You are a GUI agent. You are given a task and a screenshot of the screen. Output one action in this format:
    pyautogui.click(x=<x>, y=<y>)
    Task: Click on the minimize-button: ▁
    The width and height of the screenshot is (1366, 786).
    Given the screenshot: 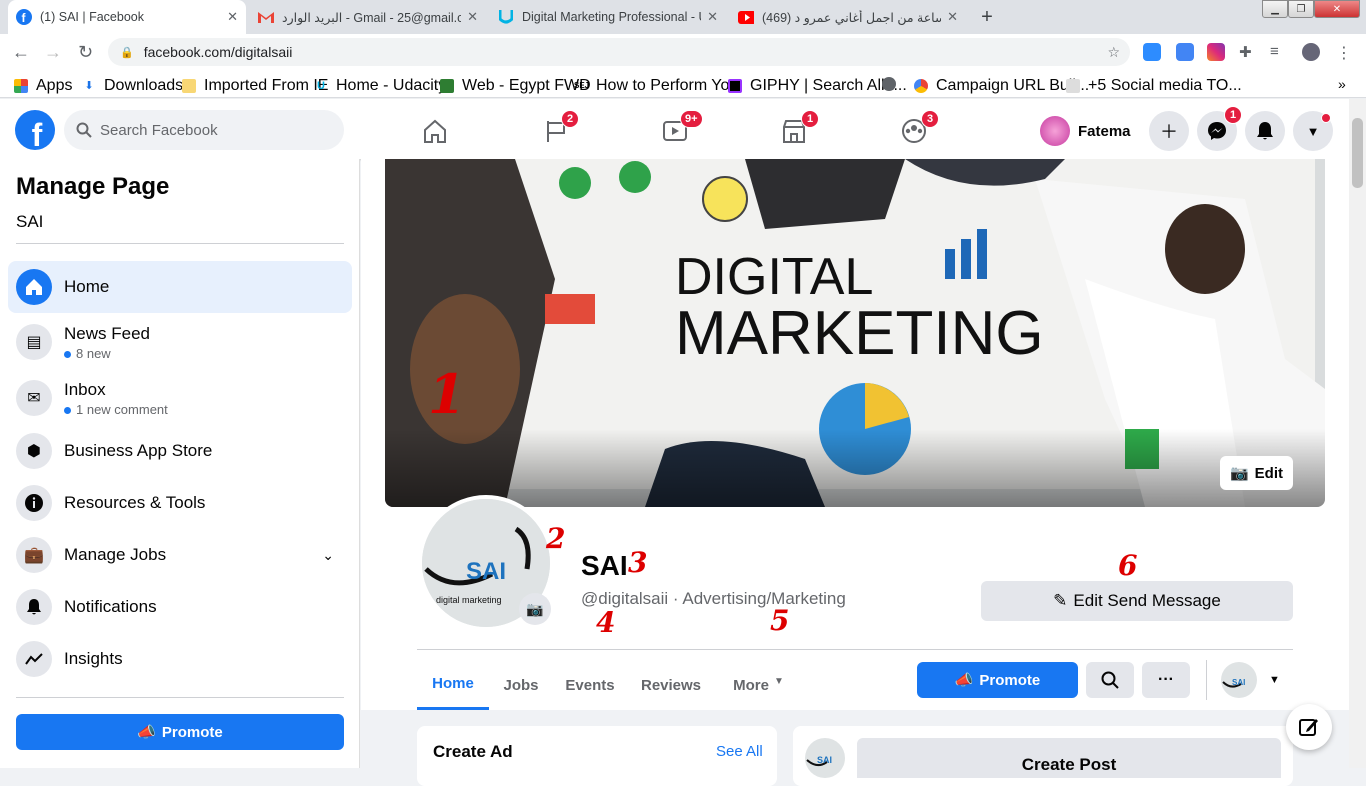 What is the action you would take?
    pyautogui.click(x=1275, y=9)
    